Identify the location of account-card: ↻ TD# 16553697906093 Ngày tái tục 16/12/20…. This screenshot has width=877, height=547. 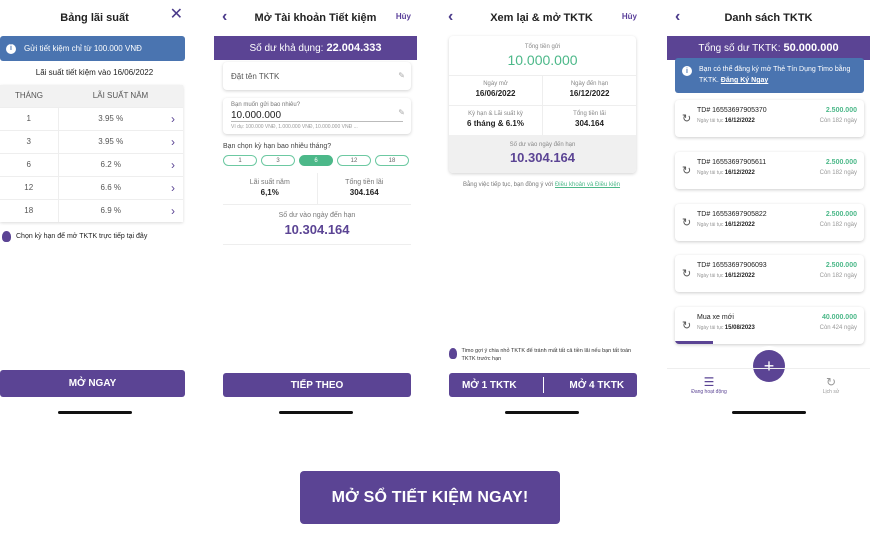
(769, 273).